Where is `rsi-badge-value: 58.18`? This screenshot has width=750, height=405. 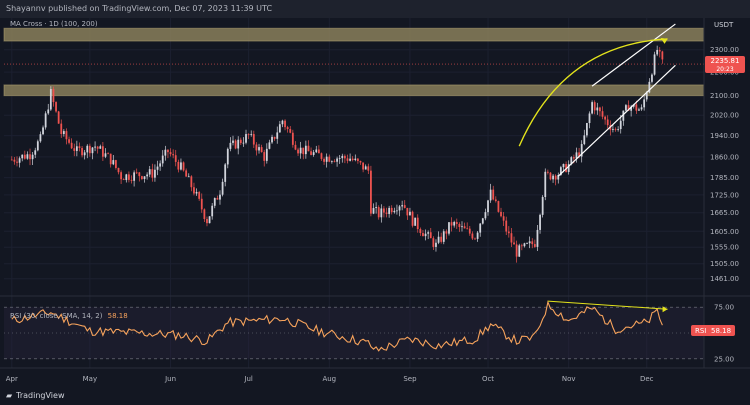 rsi-badge-value: 58.18 is located at coordinates (721, 331).